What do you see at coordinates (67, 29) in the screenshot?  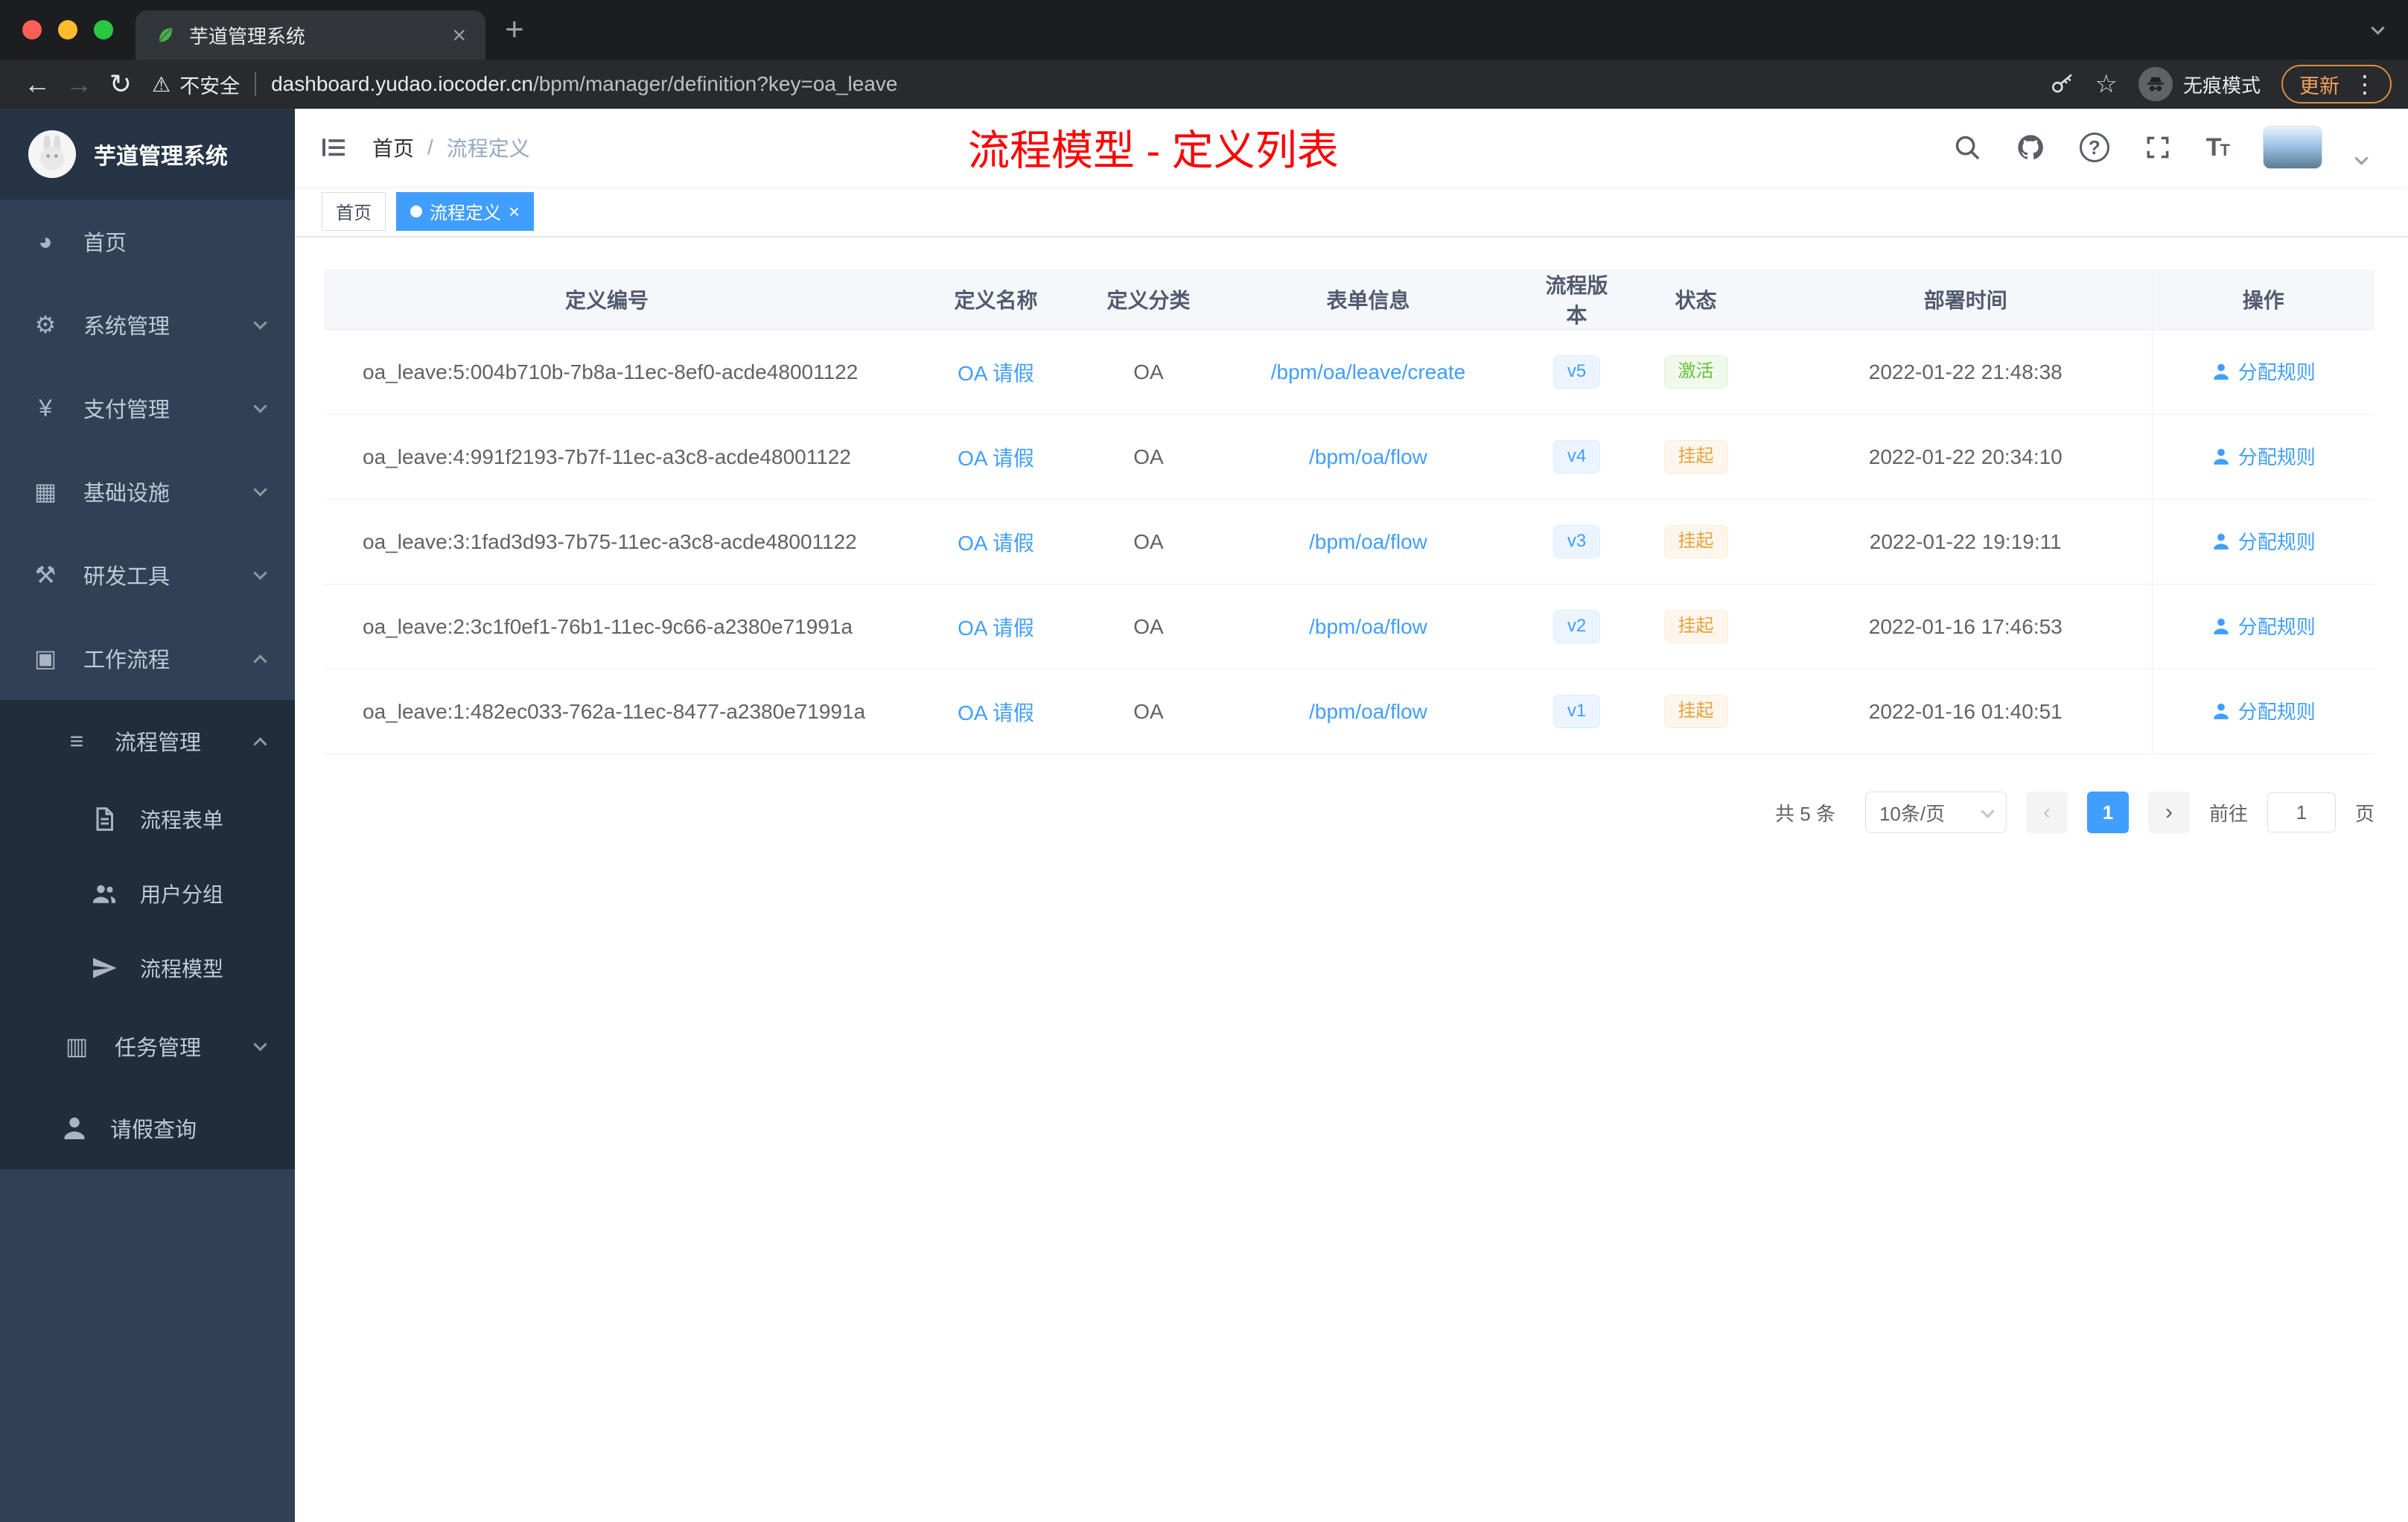 I see `window-minimize-button` at bounding box center [67, 29].